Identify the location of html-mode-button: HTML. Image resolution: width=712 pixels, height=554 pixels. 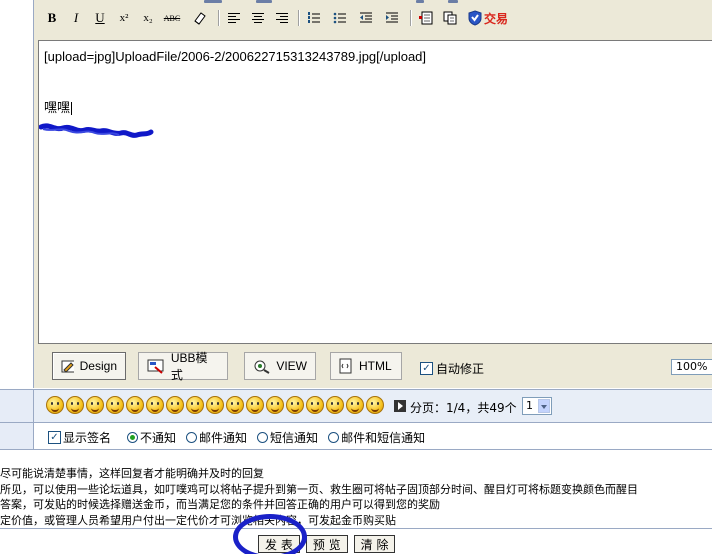
(366, 366).